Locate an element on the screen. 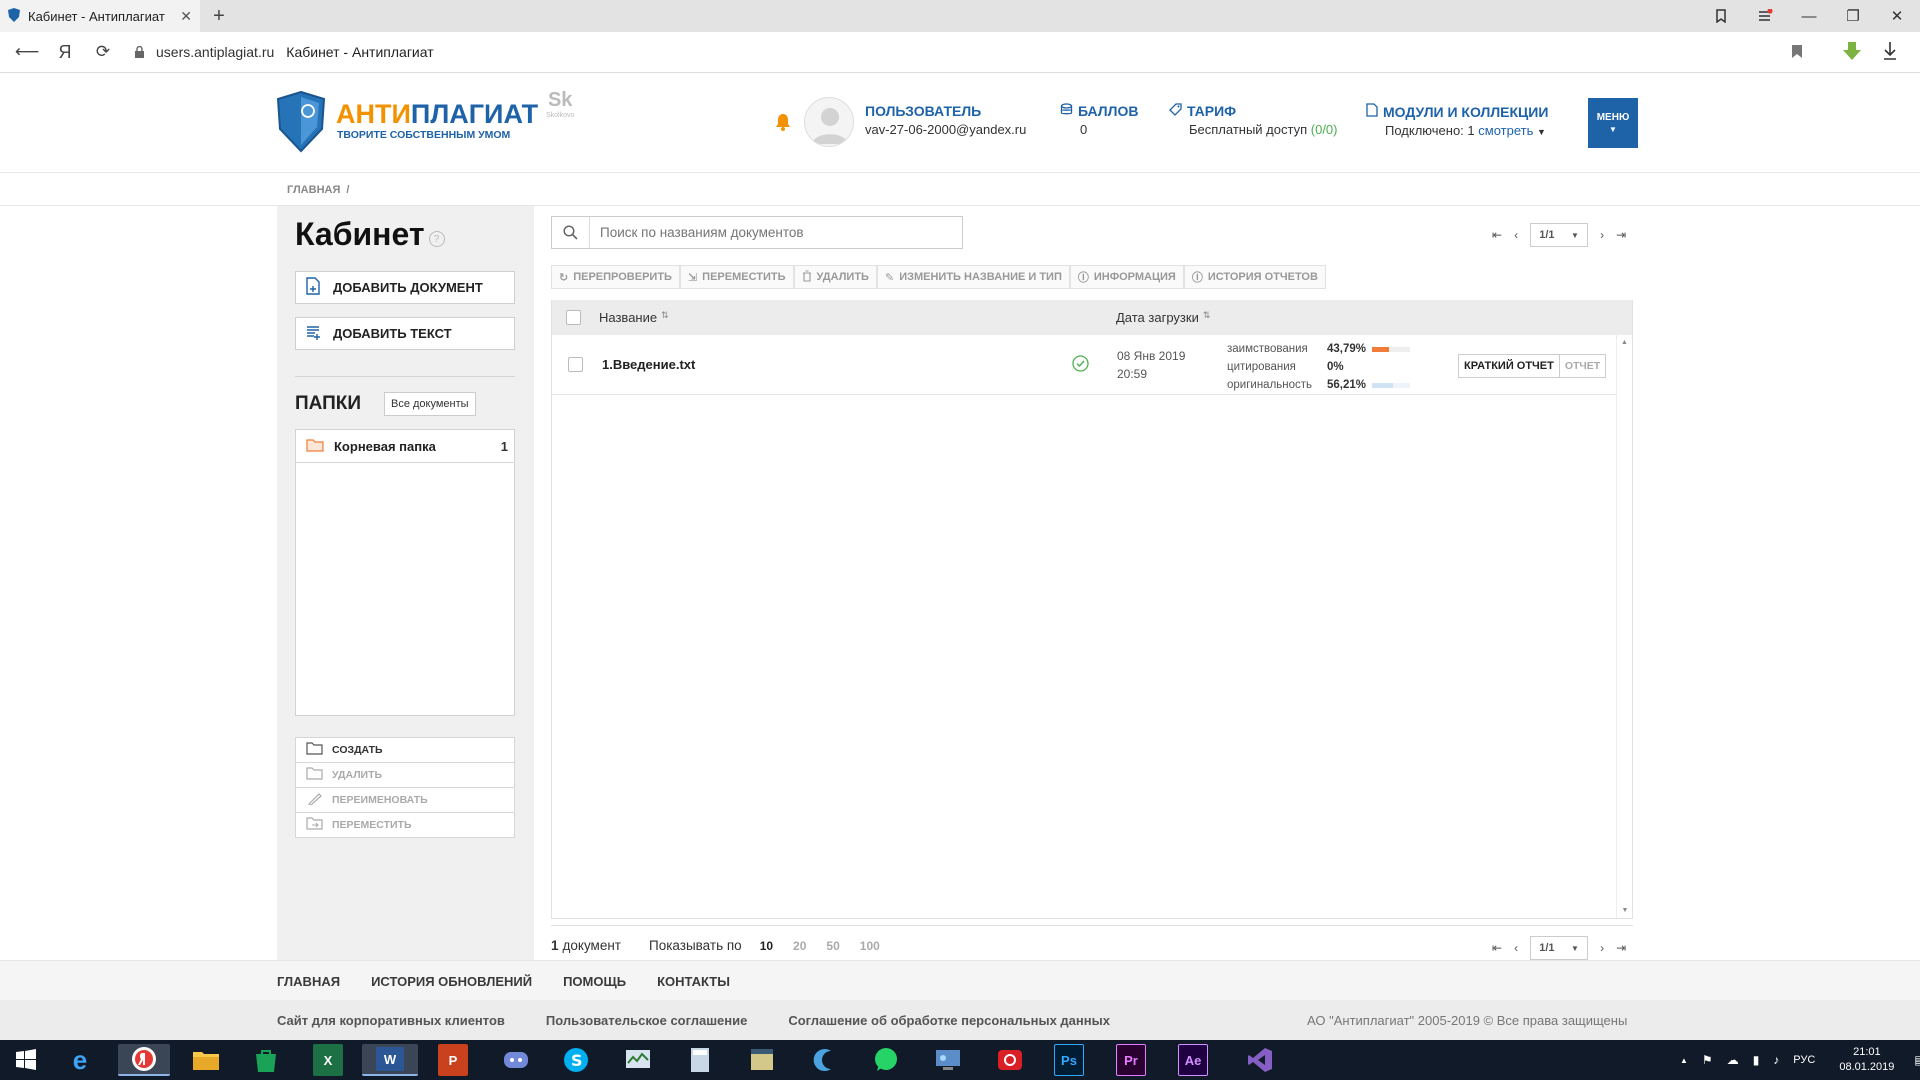 This screenshot has height=1080, width=1920. control-panel-icon is located at coordinates (948, 1060).